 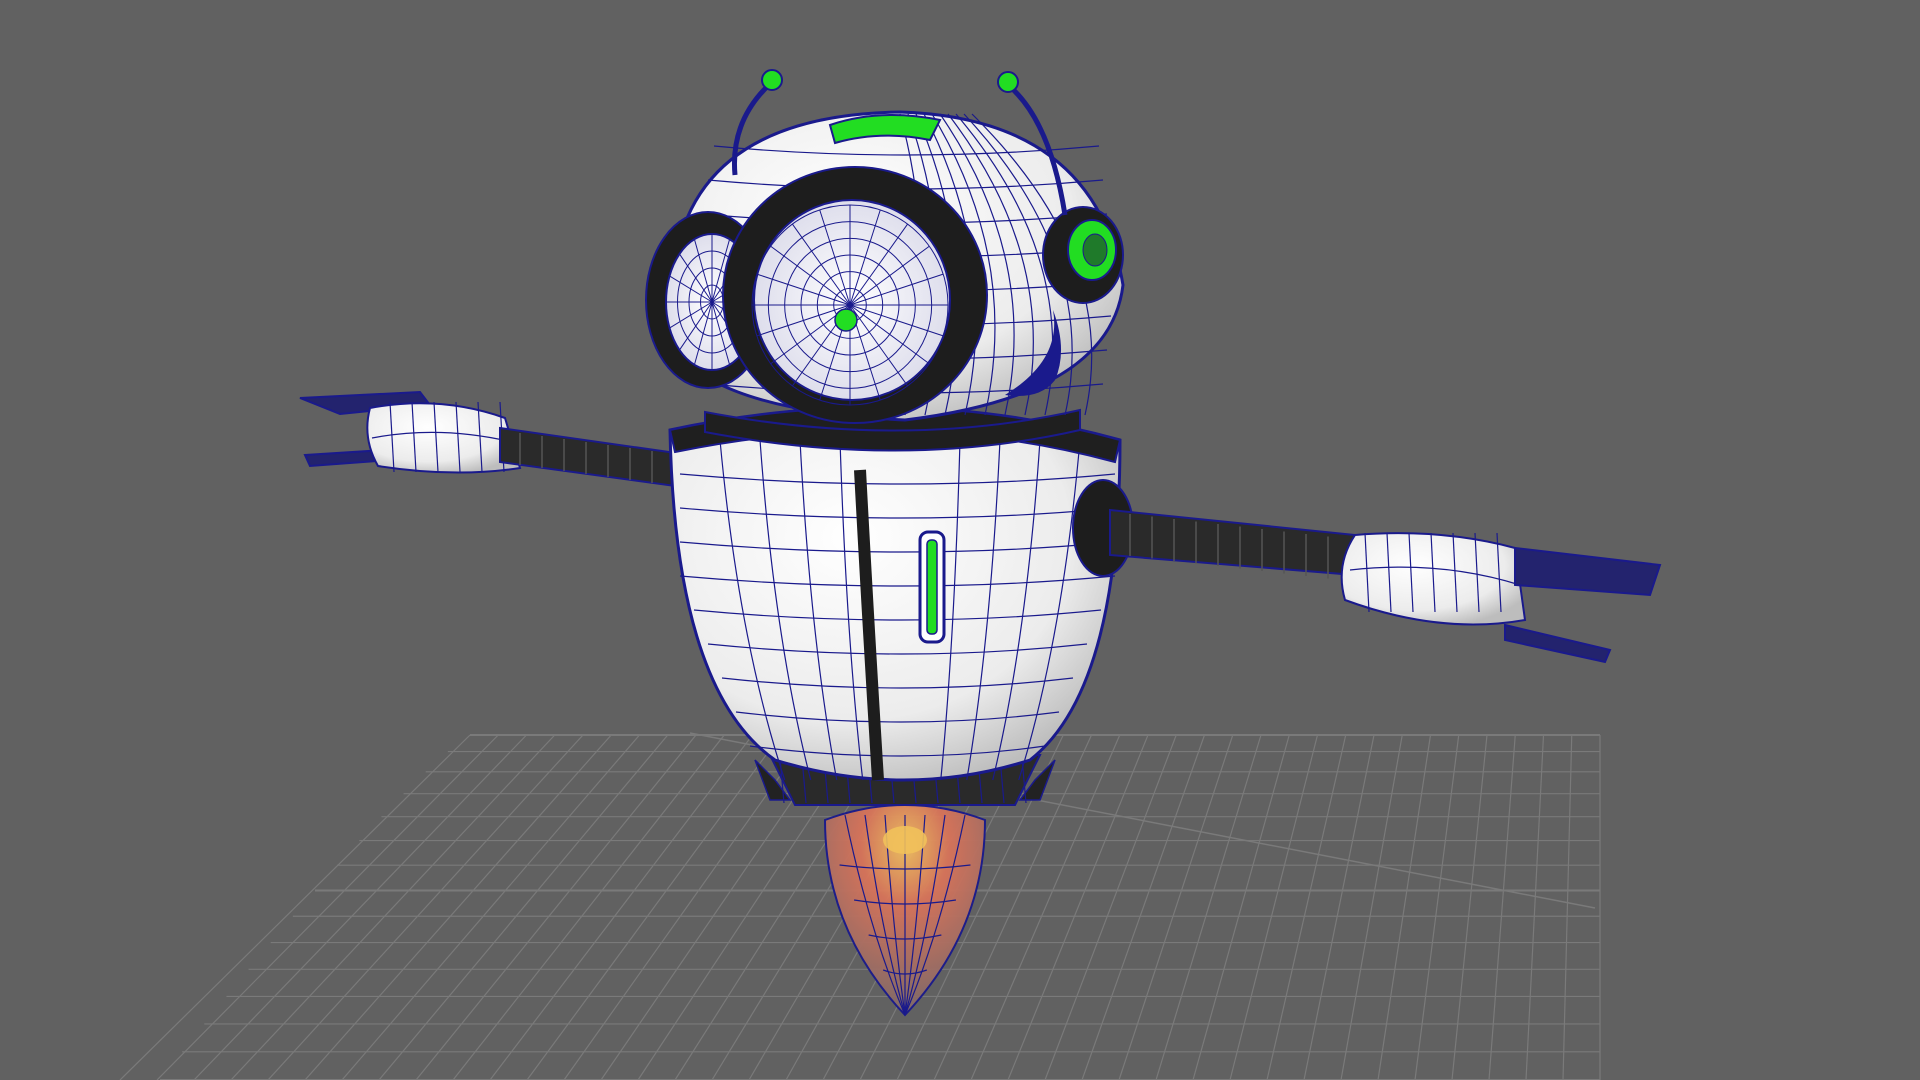 What do you see at coordinates (1083, 255) in the screenshot?
I see `right-ear` at bounding box center [1083, 255].